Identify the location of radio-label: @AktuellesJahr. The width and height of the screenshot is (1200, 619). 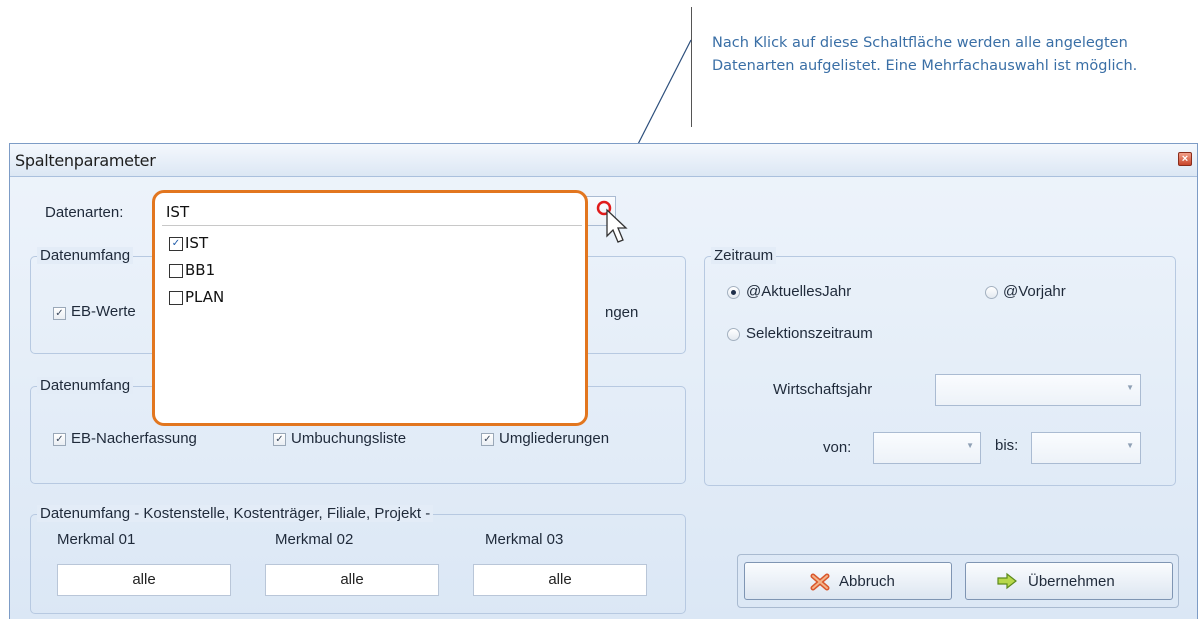
(799, 291).